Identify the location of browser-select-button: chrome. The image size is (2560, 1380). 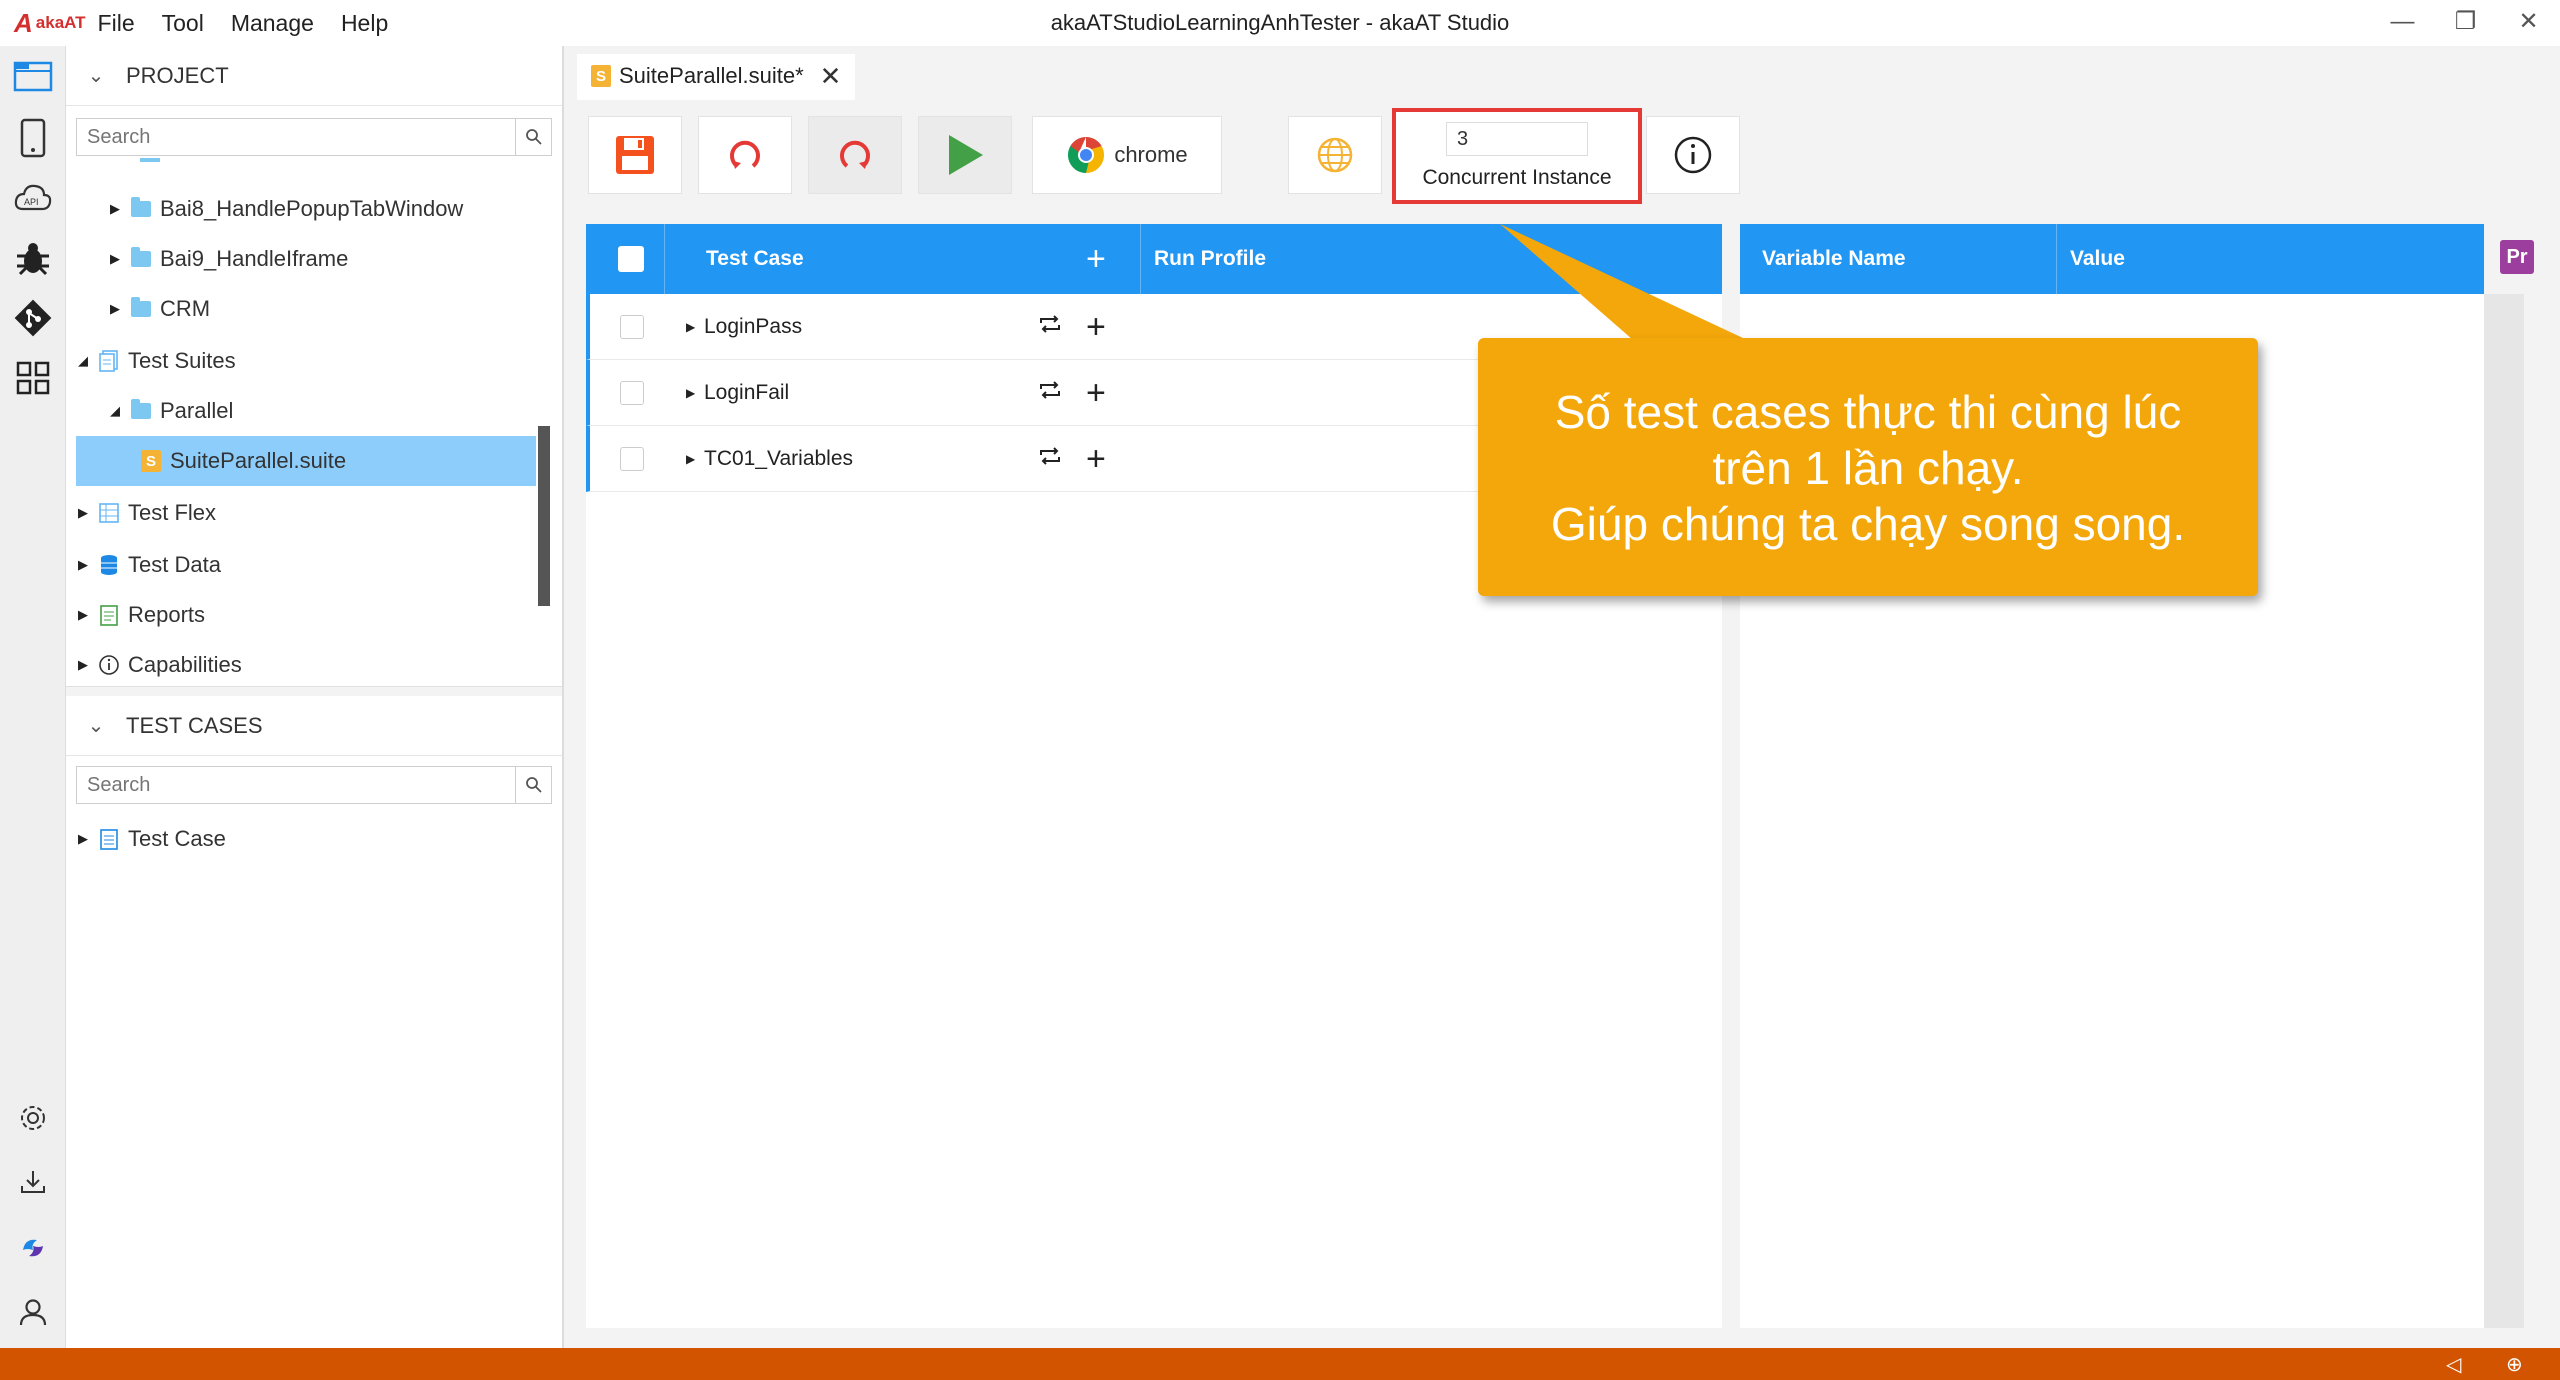
(1127, 155).